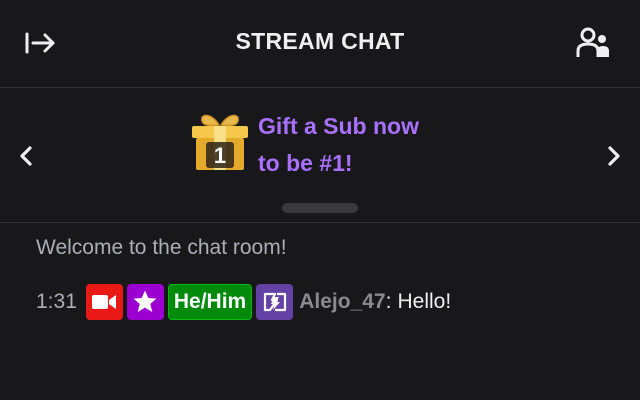 The height and width of the screenshot is (400, 640). I want to click on message-text: Hello!, so click(424, 301).